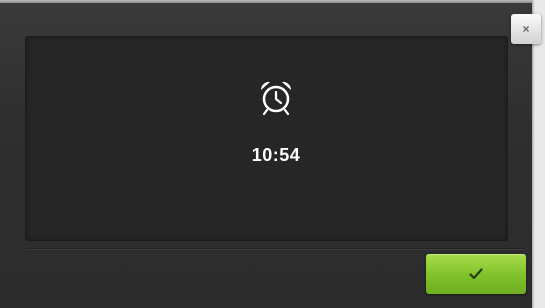 The height and width of the screenshot is (308, 545). I want to click on checkmark-icon, so click(476, 274).